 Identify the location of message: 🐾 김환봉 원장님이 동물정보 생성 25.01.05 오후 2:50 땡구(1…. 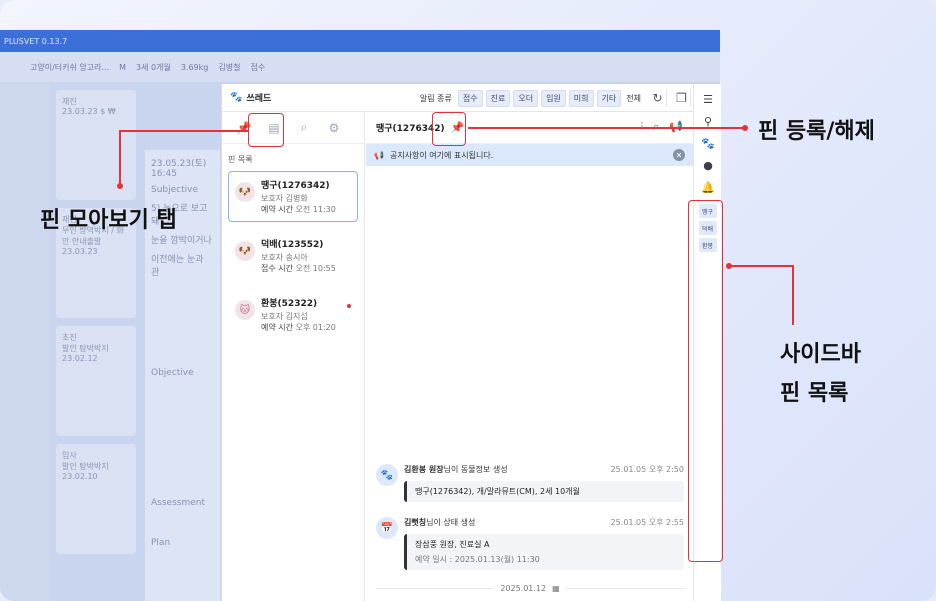
(530, 483).